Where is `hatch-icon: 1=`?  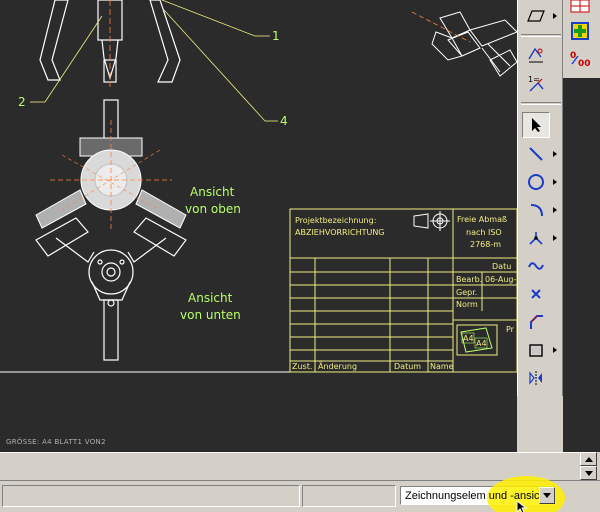
hatch-icon: 1= is located at coordinates (536, 83).